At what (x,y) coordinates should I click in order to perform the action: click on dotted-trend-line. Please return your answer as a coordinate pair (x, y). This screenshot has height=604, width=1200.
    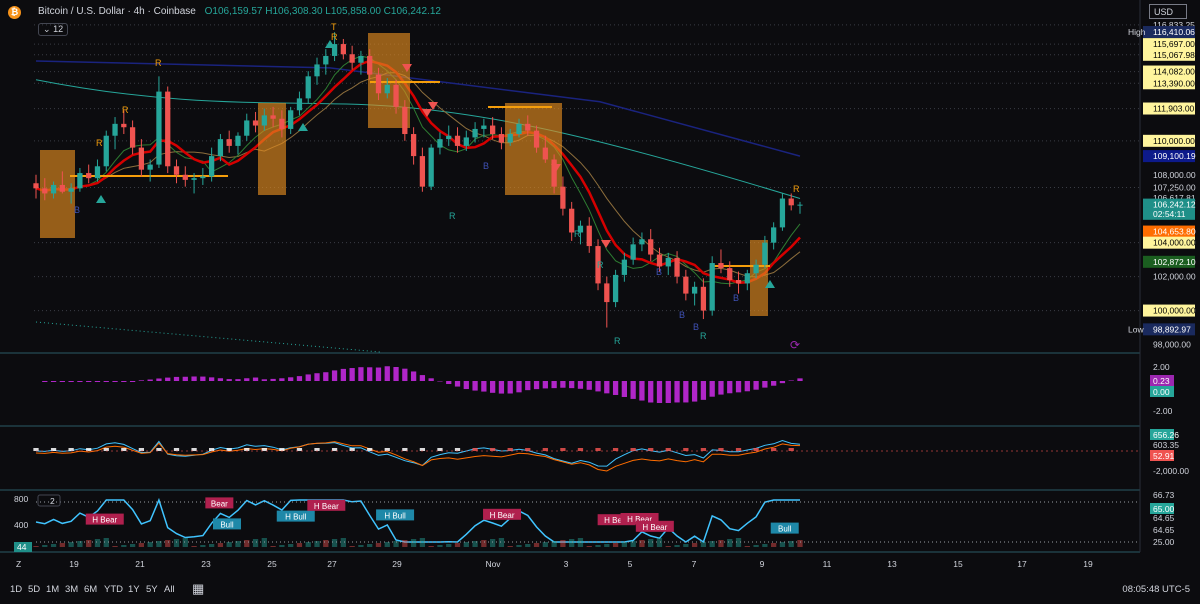
    Looking at the image, I should click on (208, 337).